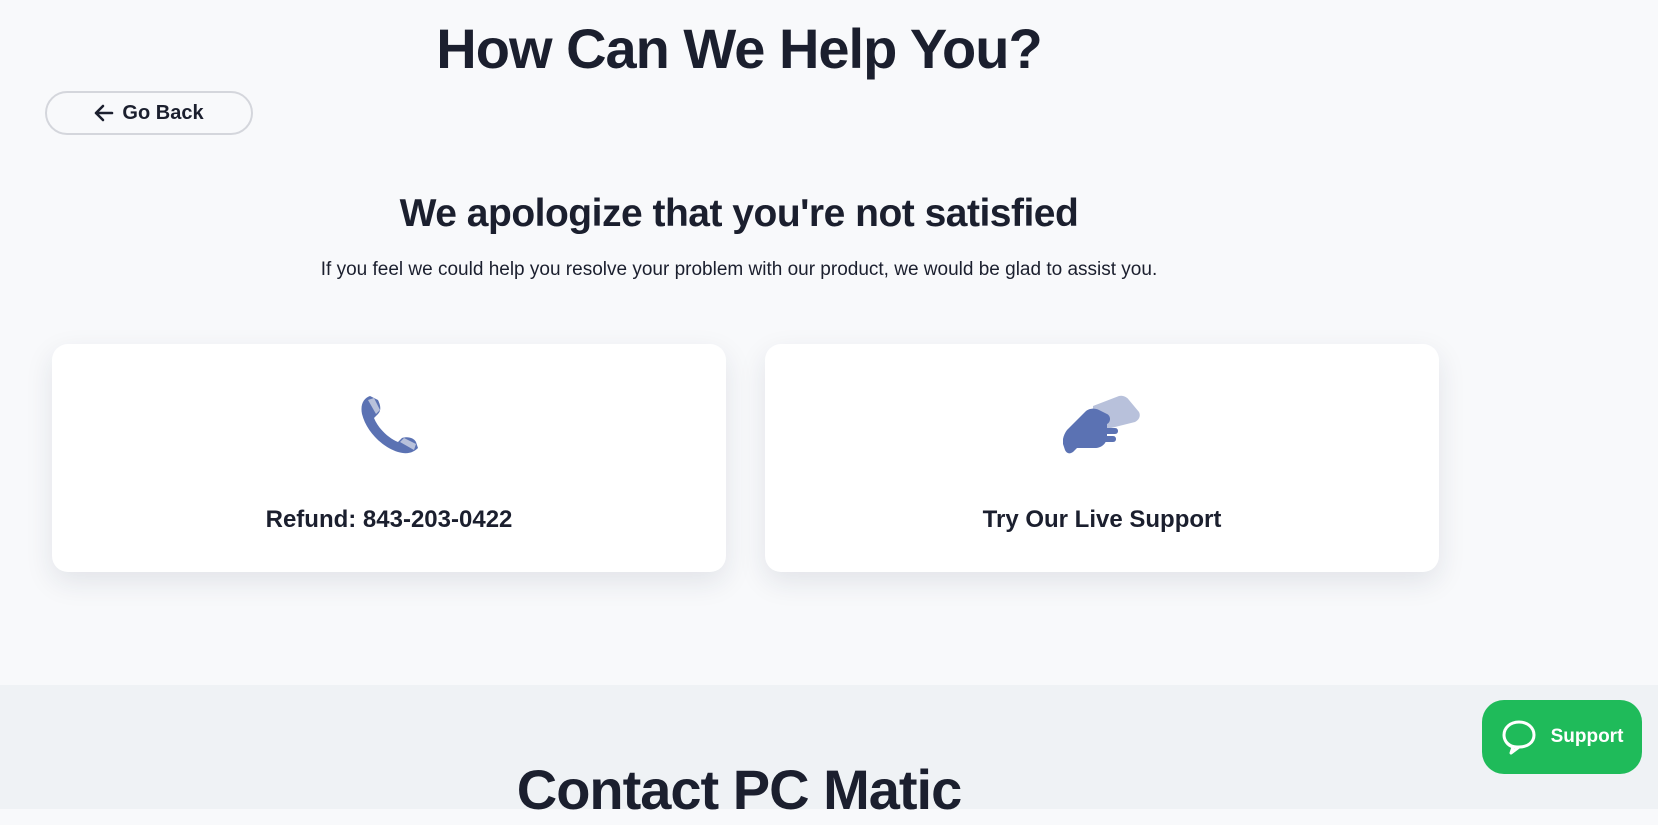 Image resolution: width=1658 pixels, height=825 pixels. I want to click on support-widget-label: Support, so click(1587, 736).